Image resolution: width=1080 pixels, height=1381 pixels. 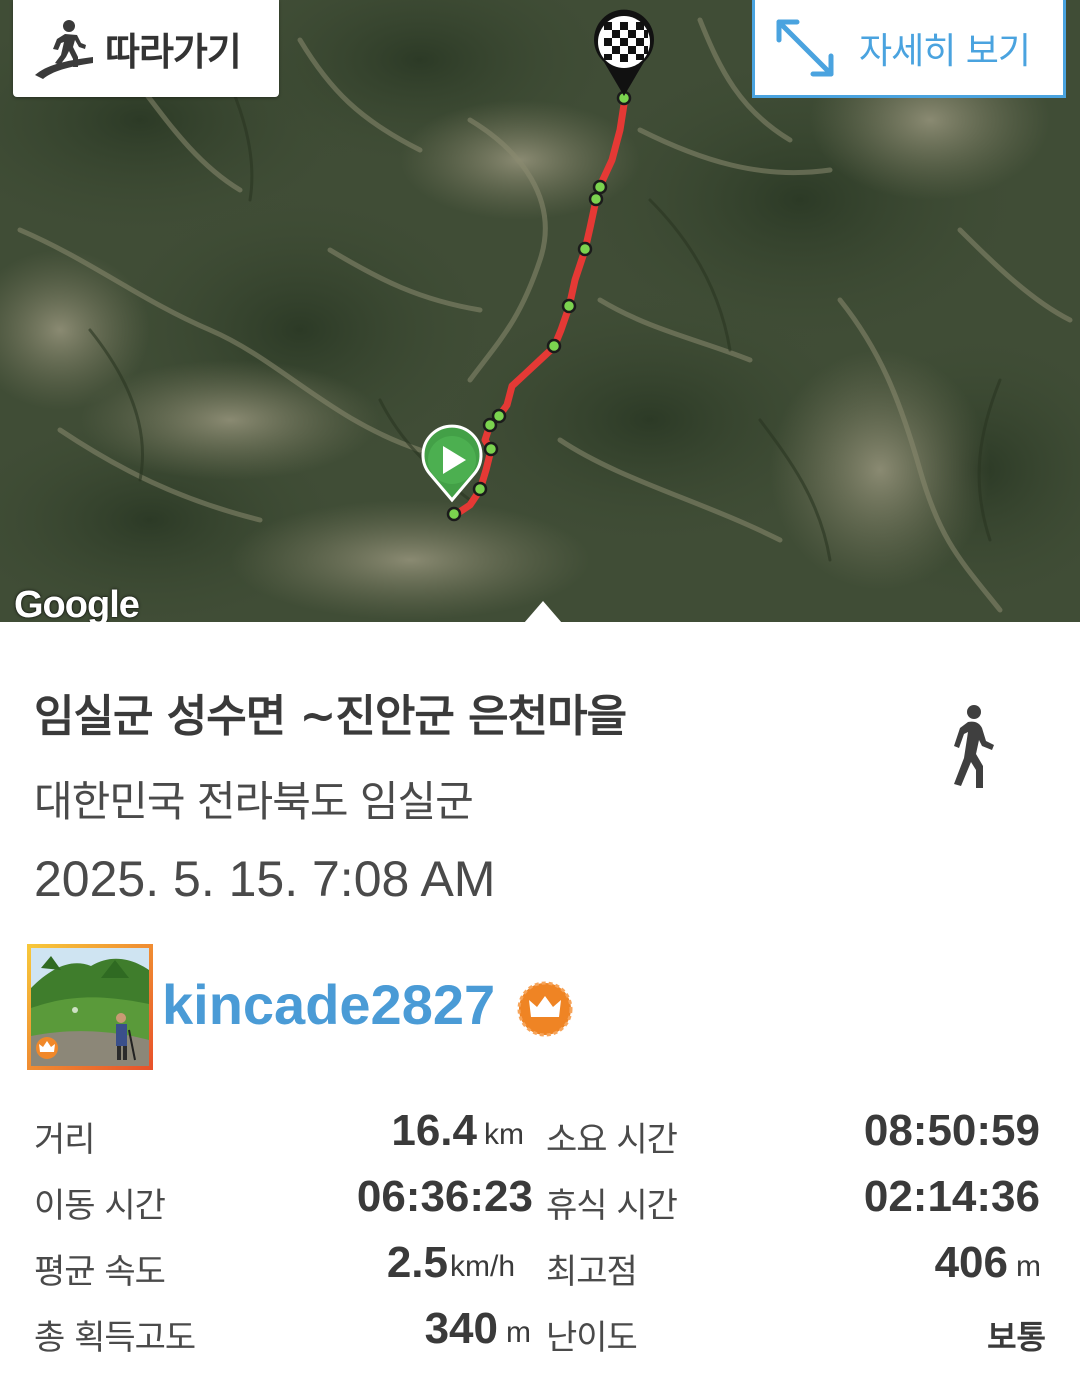 I want to click on detail-view-button: 자세히 보기, so click(x=909, y=49).